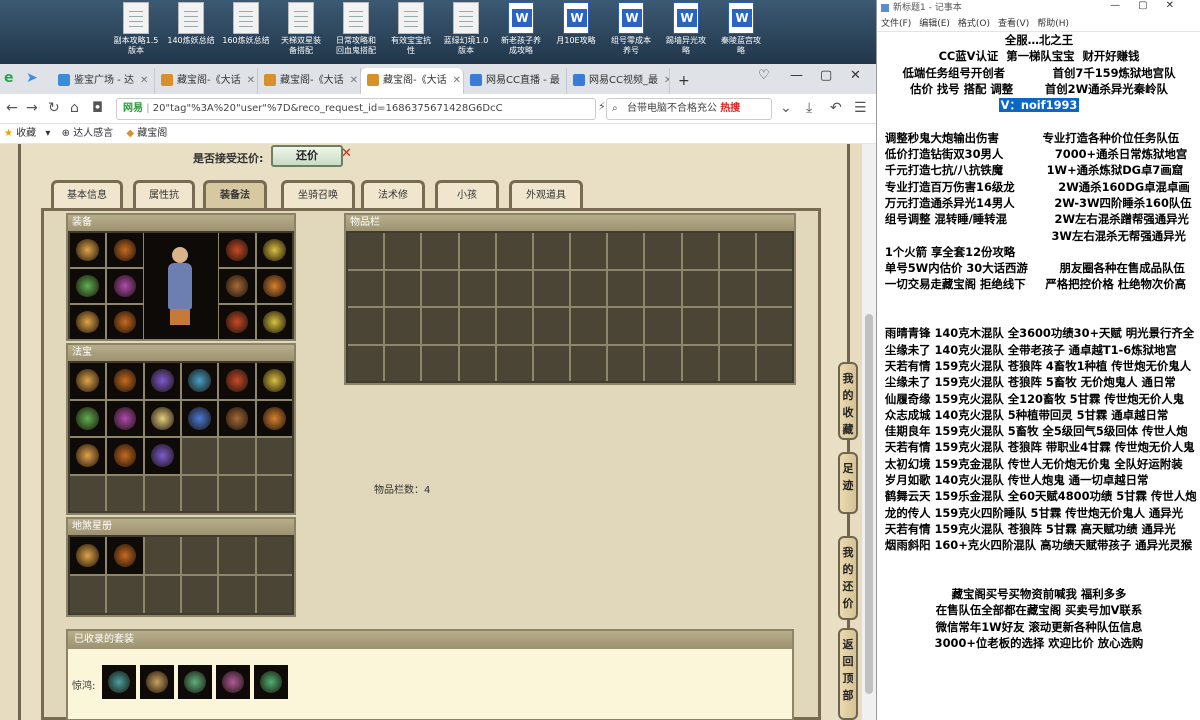 The height and width of the screenshot is (720, 1200). I want to click on notepad-menu-item: 编辑(E), so click(934, 24).